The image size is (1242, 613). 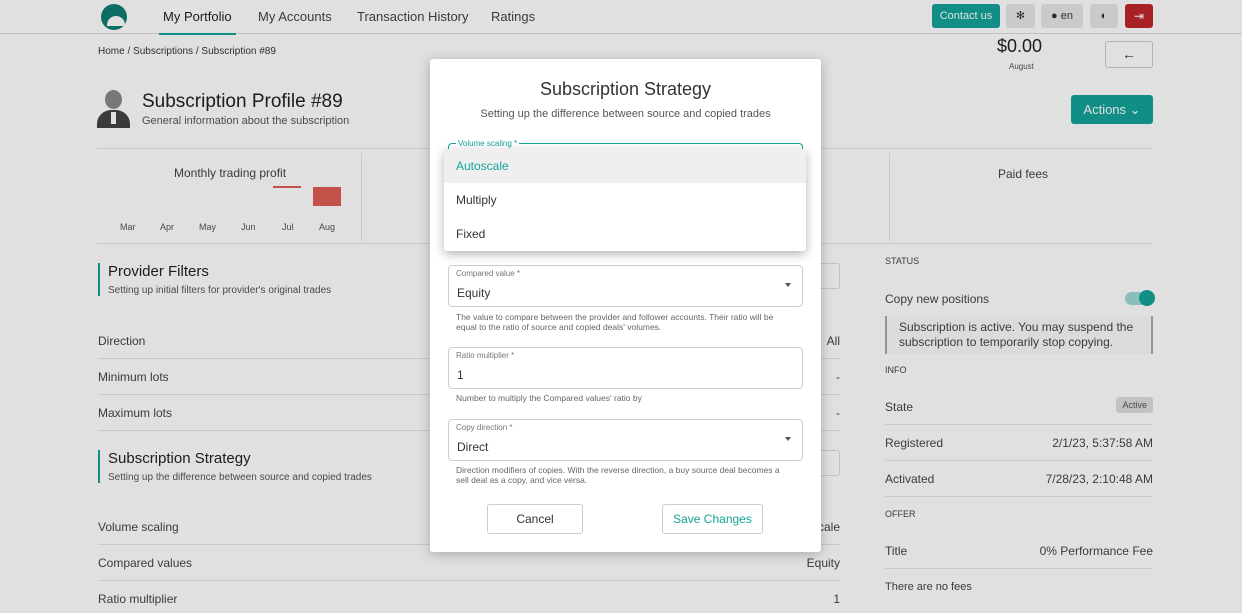 I want to click on save-changes-button: Save Changes, so click(x=712, y=519).